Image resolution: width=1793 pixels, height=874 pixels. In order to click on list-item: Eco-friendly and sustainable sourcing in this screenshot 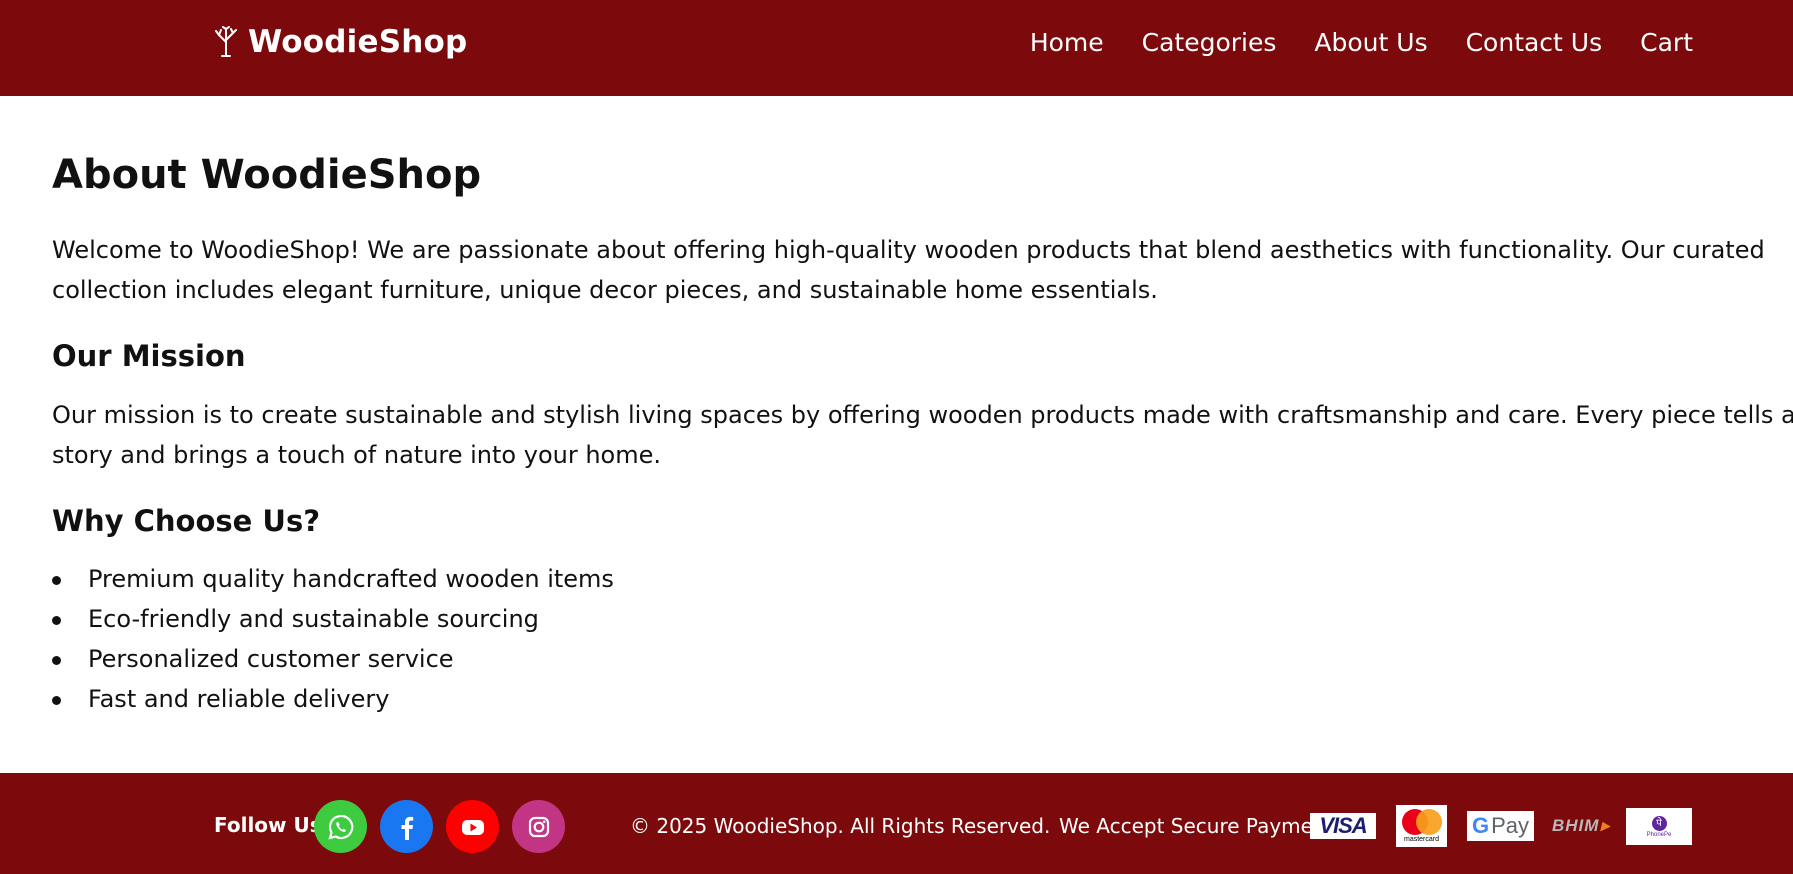, I will do `click(333, 619)`.